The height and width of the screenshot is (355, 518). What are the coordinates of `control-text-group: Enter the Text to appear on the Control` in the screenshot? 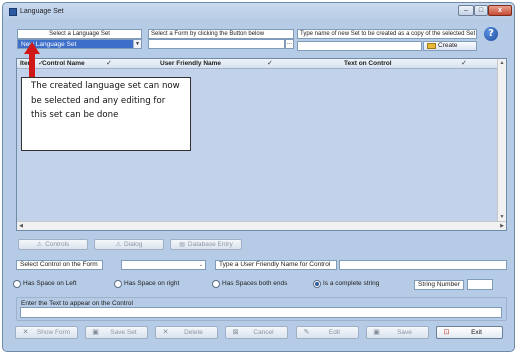 It's located at (261, 309).